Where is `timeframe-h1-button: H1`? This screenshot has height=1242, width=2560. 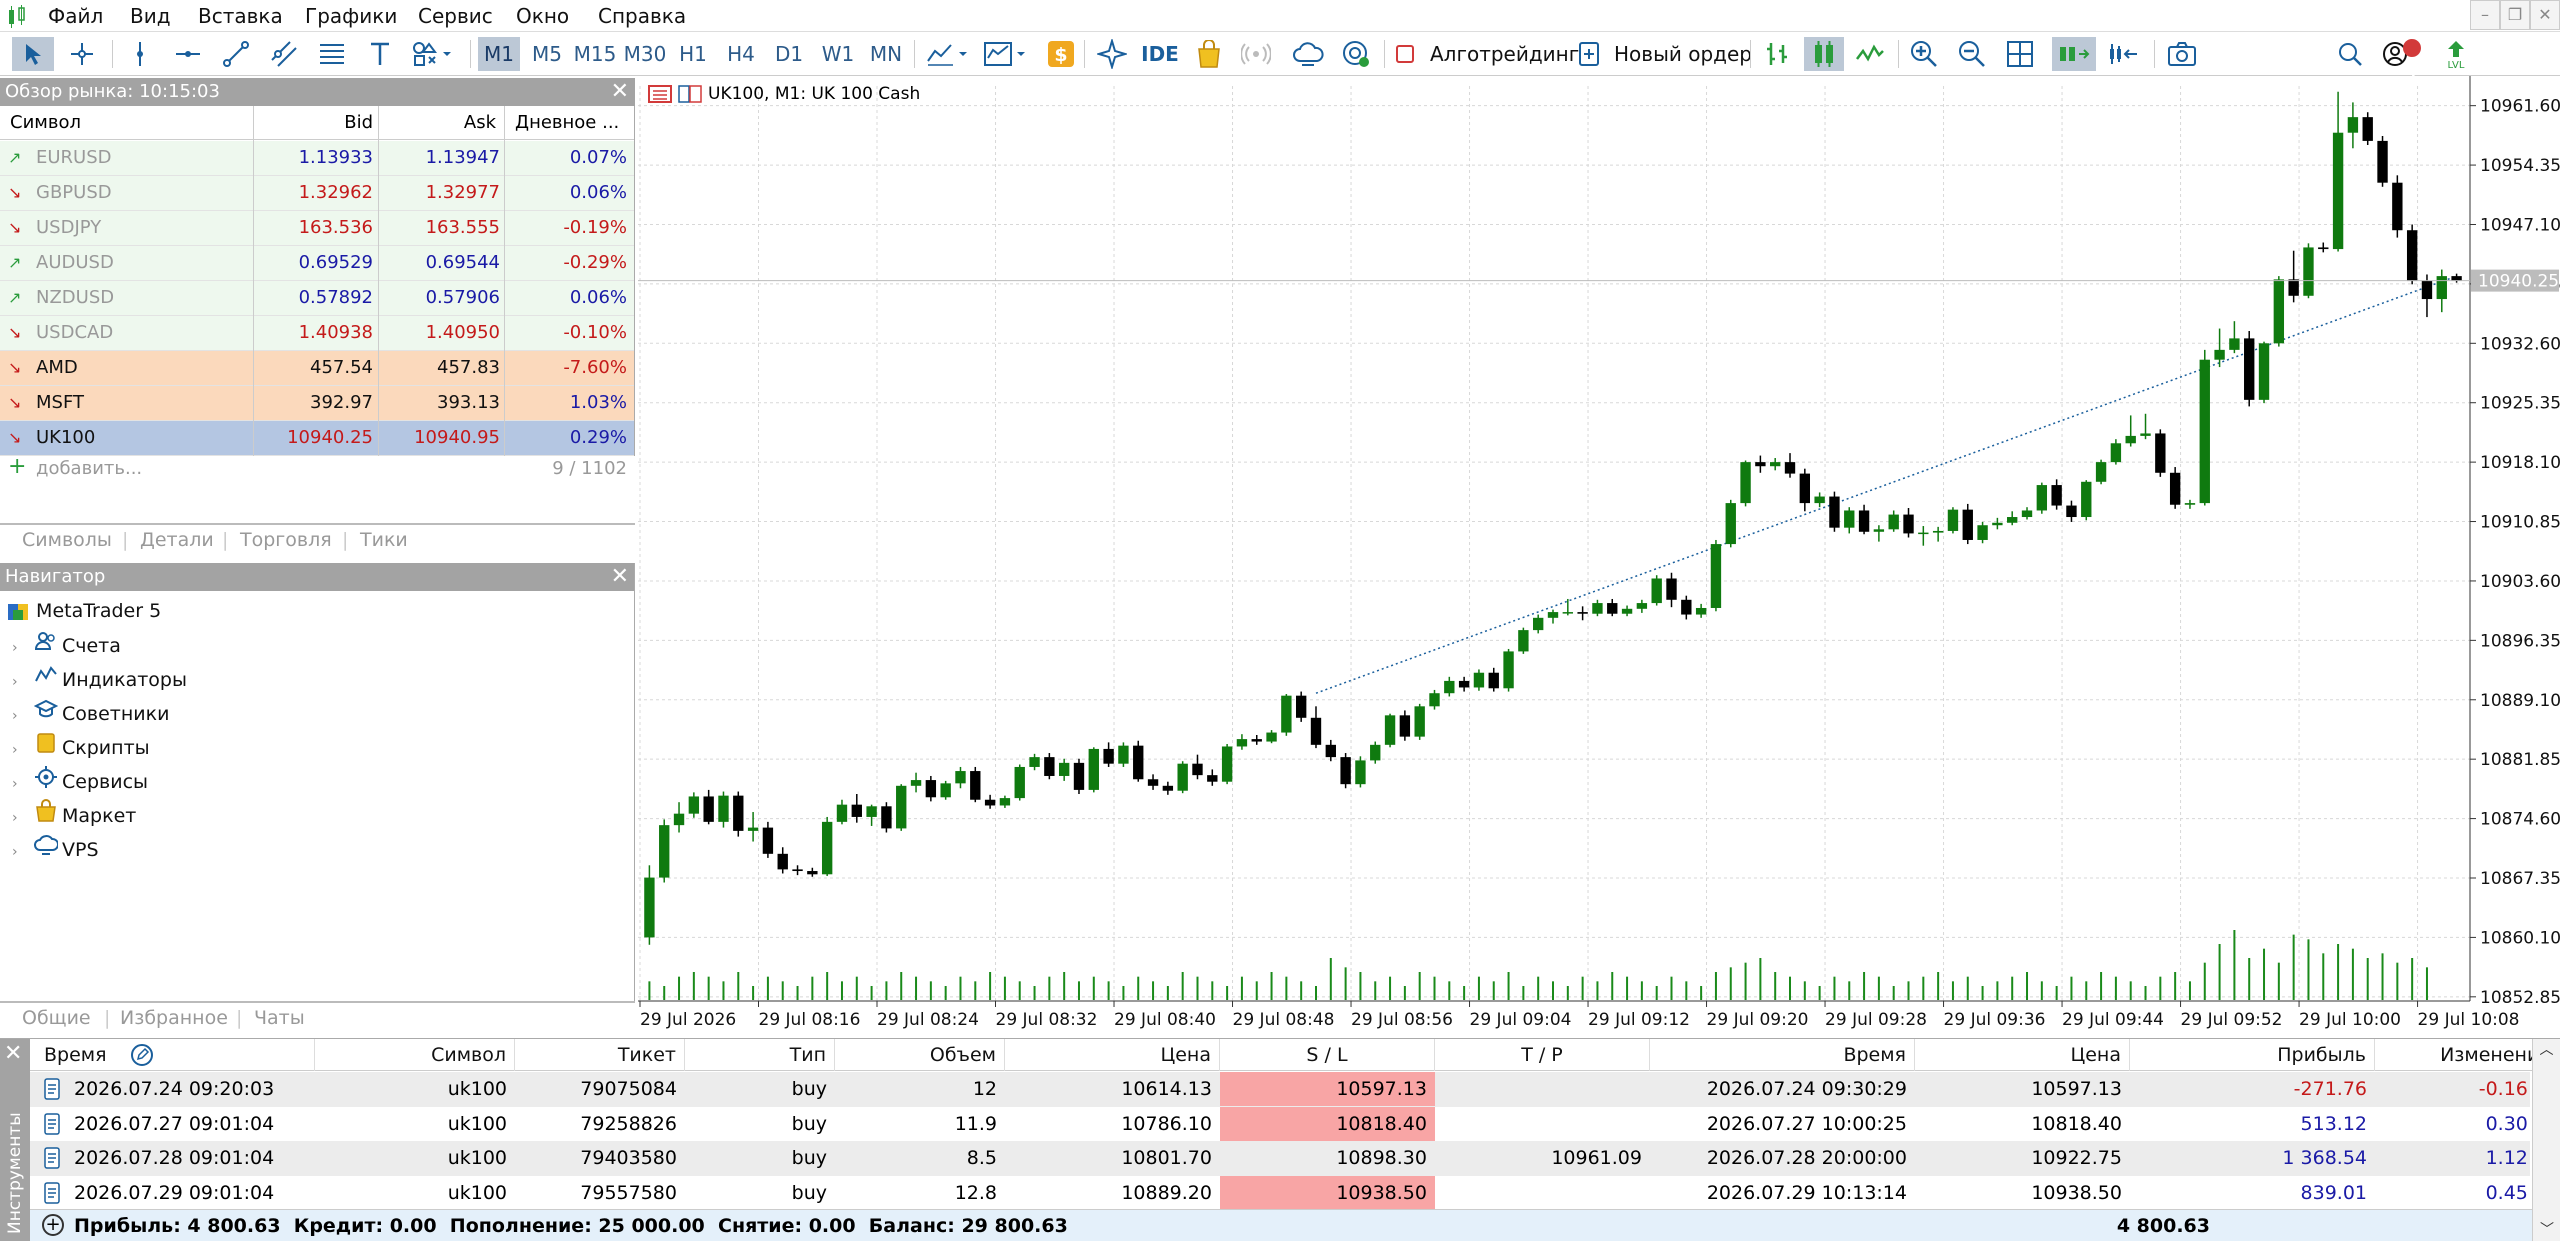
timeframe-h1-button: H1 is located at coordinates (693, 54).